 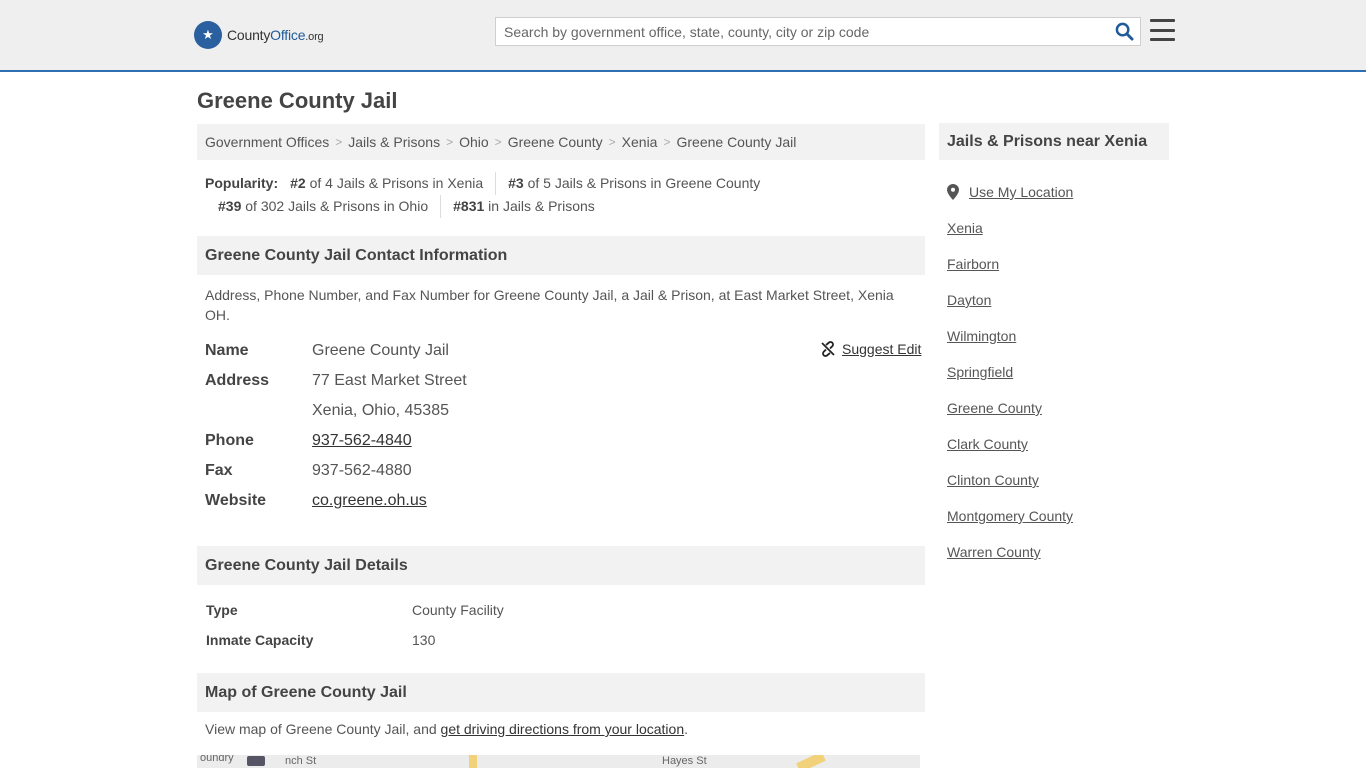 I want to click on map-label: Hayes St, so click(x=684, y=761).